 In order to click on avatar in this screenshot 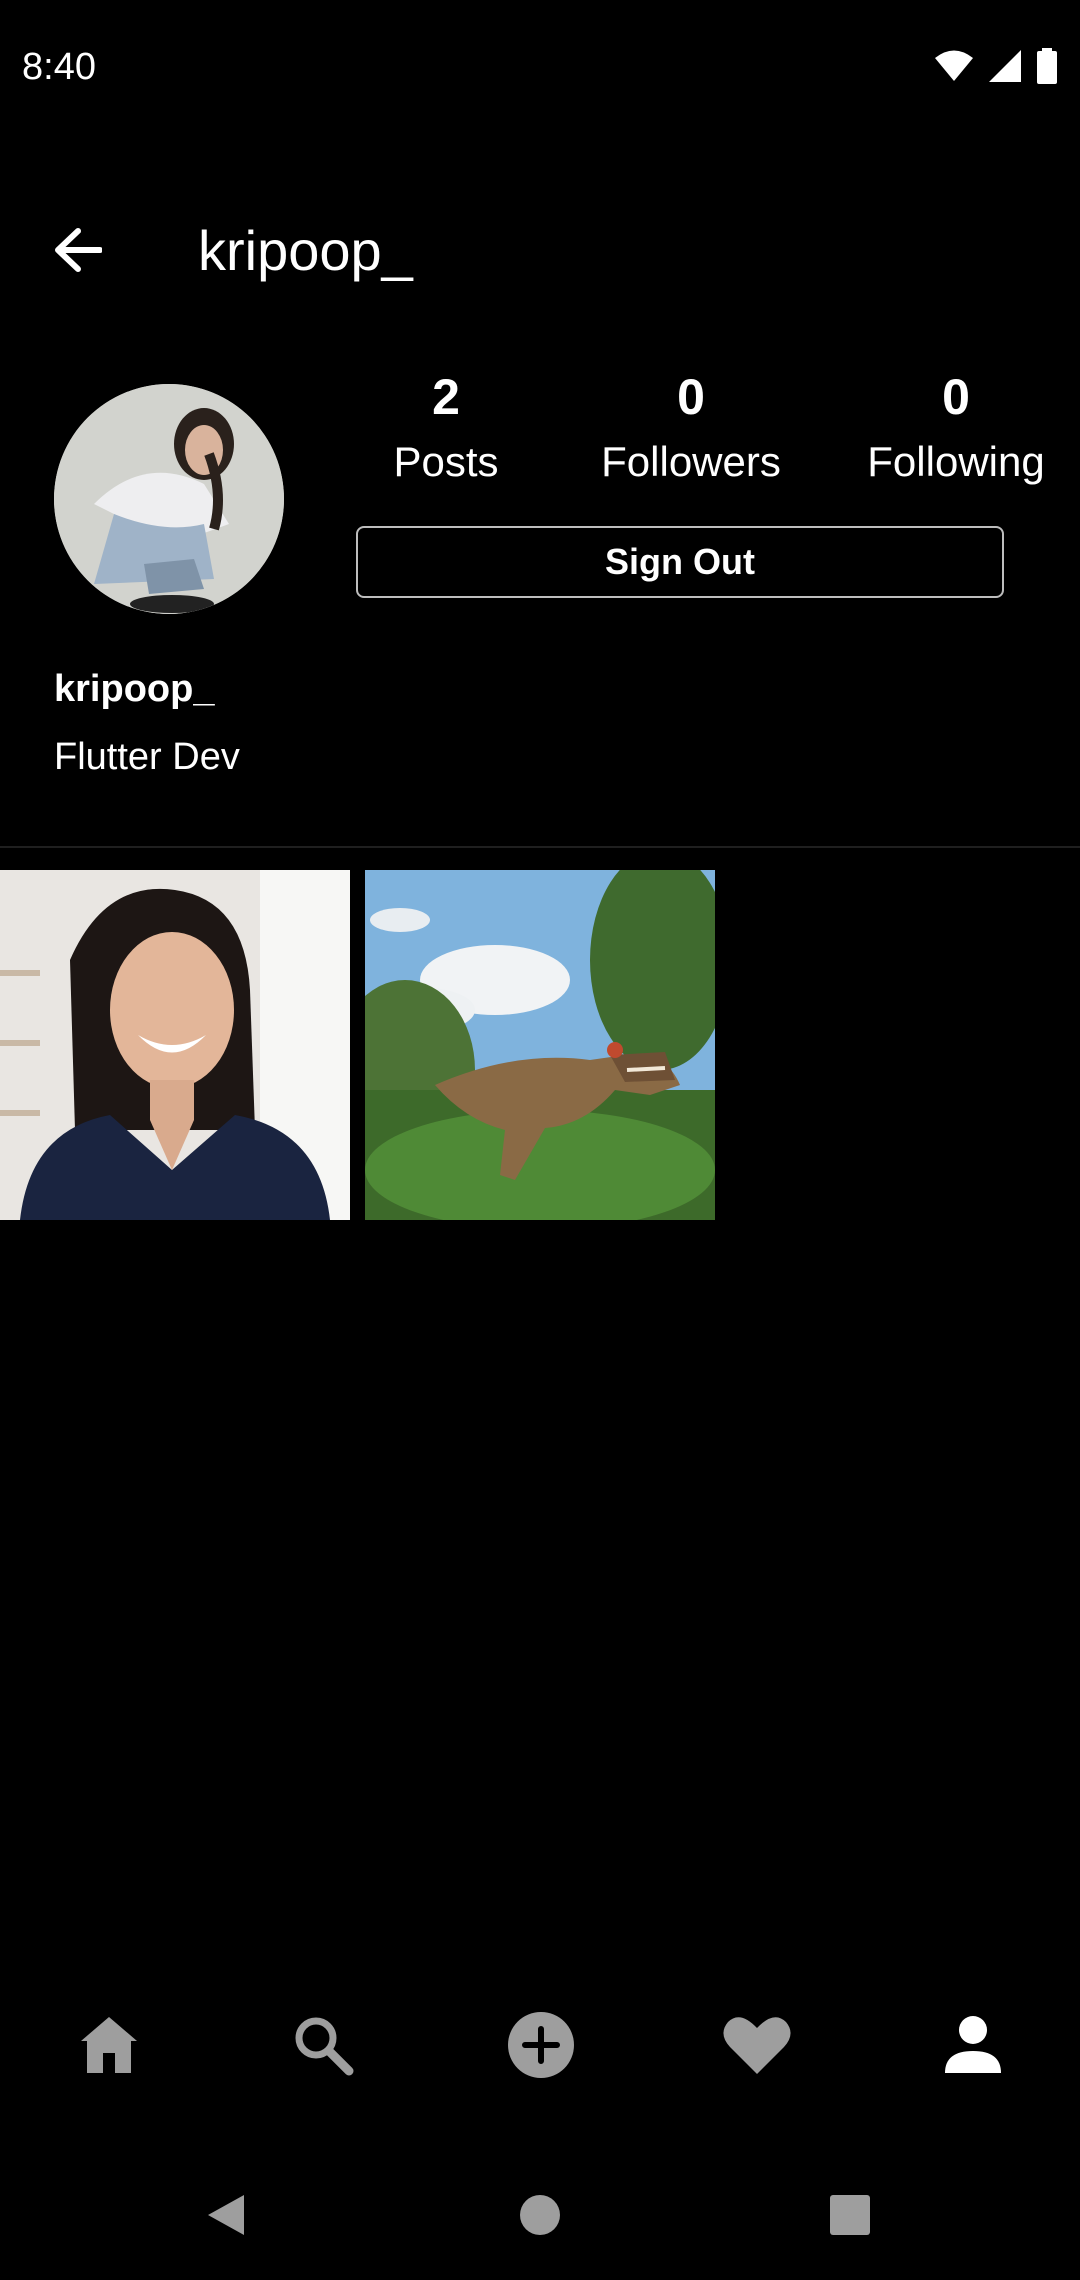, I will do `click(169, 499)`.